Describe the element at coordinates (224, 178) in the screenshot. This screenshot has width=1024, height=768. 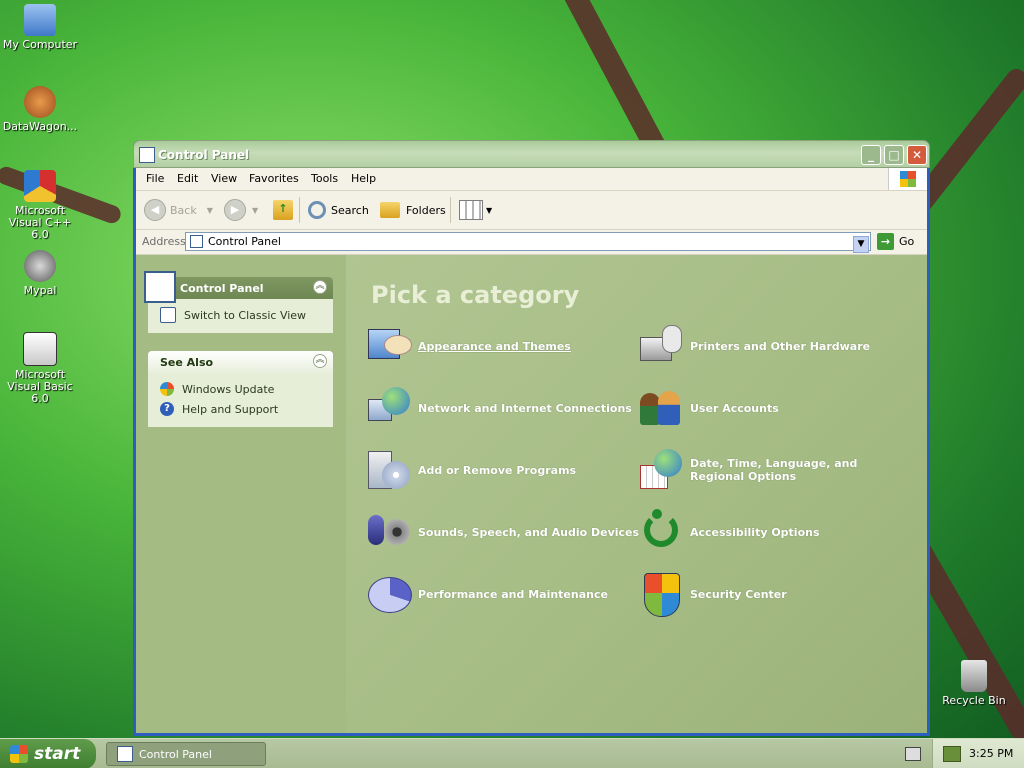
I see `menu-view: View` at that location.